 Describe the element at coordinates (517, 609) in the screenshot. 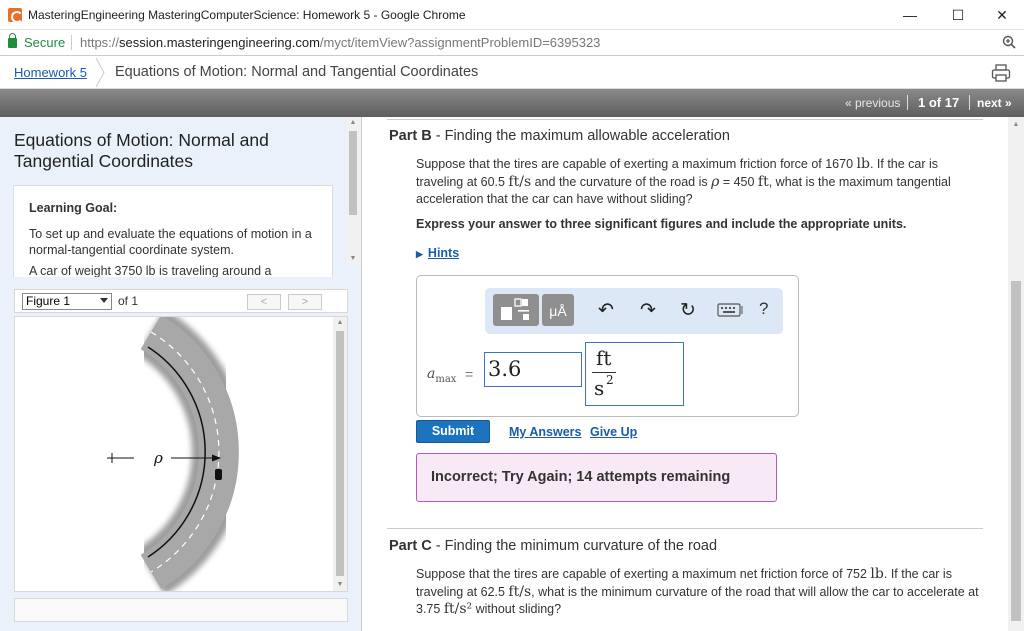

I see `problem-text-segment: without sliding?` at that location.